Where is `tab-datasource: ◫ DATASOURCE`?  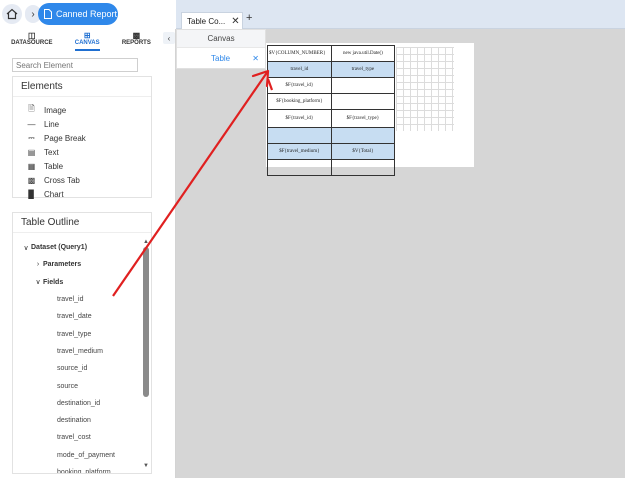 tab-datasource: ◫ DATASOURCE is located at coordinates (31, 40).